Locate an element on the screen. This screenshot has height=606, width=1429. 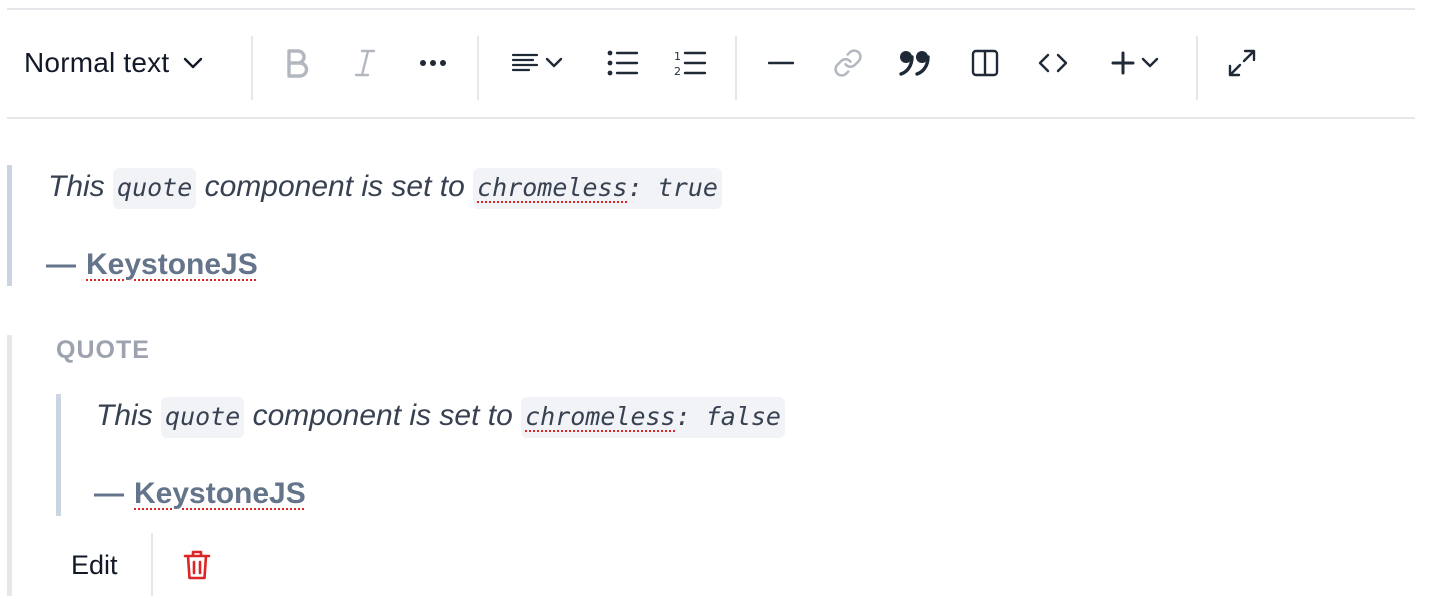
svg-text: 1 is located at coordinates (677, 56).